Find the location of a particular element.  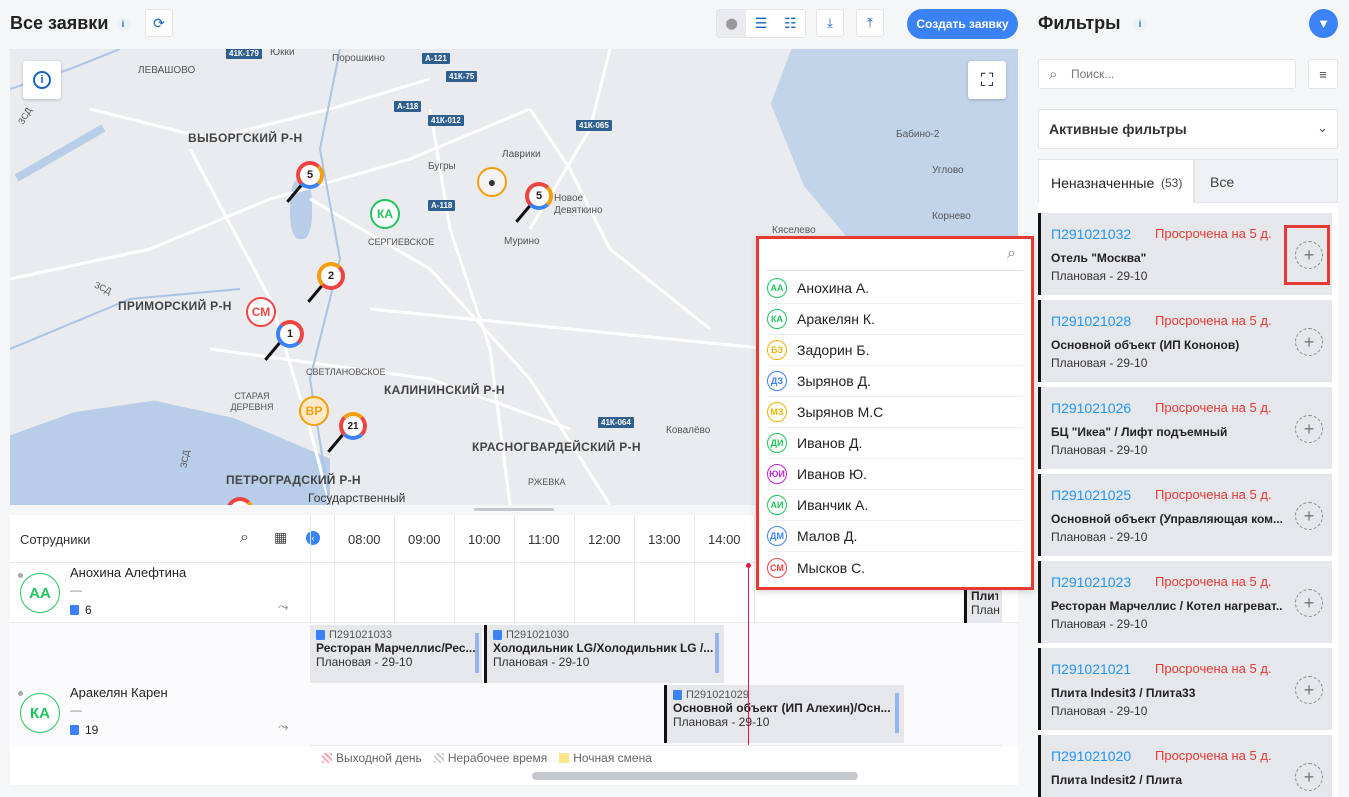

dropdown-item: ДИ Иванов Д. is located at coordinates (895, 443).